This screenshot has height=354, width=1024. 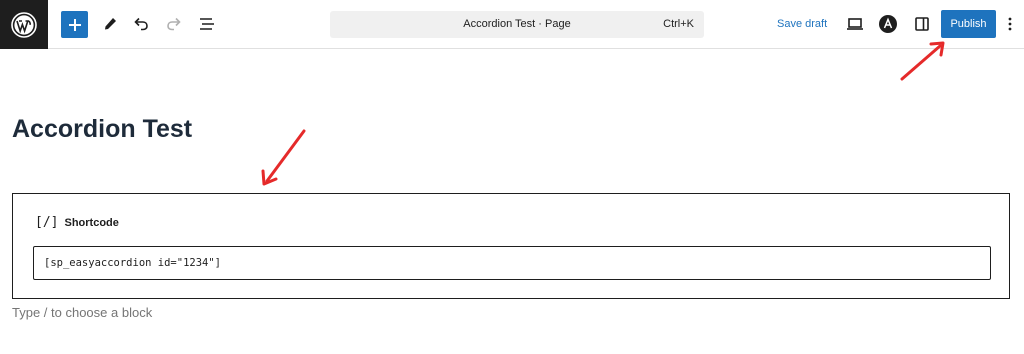 I want to click on annotation-arrow-publish, so click(x=922, y=61).